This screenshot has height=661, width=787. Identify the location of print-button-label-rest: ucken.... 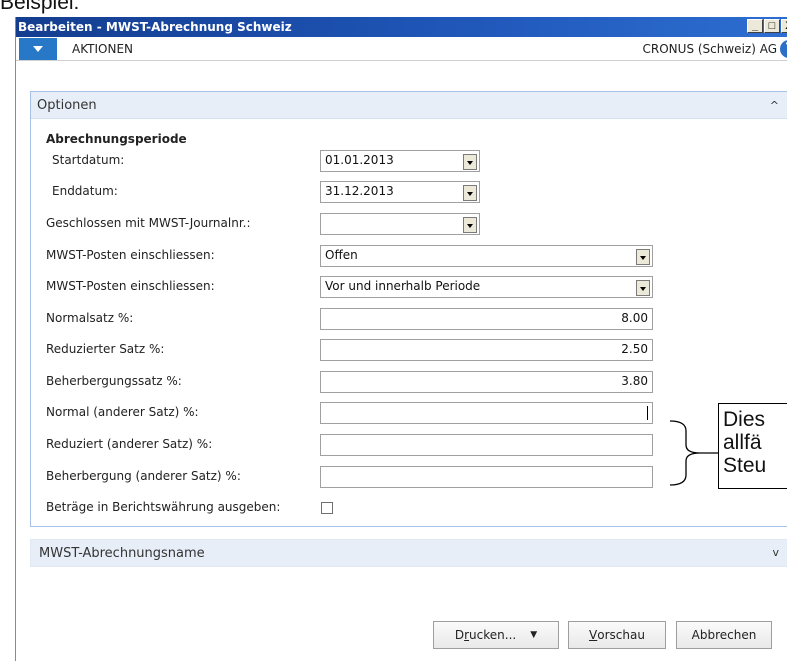
(493, 635).